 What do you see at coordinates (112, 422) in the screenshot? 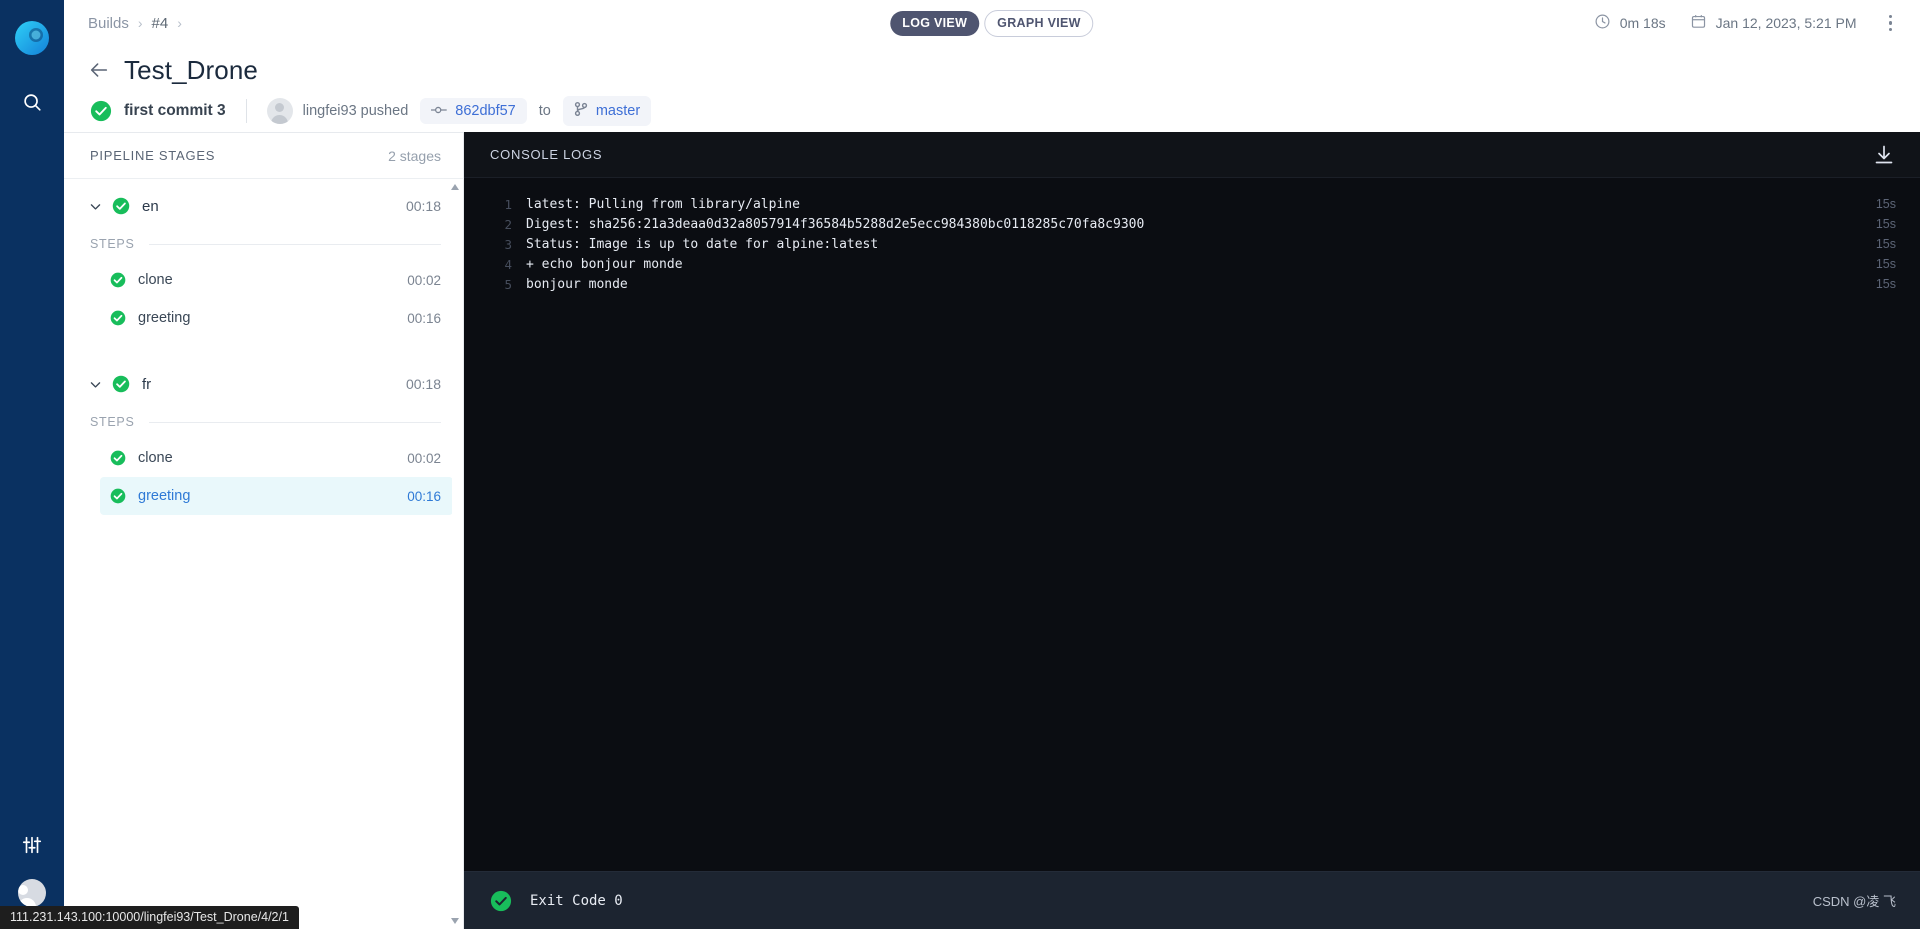
I see `steps-label: STEPS` at bounding box center [112, 422].